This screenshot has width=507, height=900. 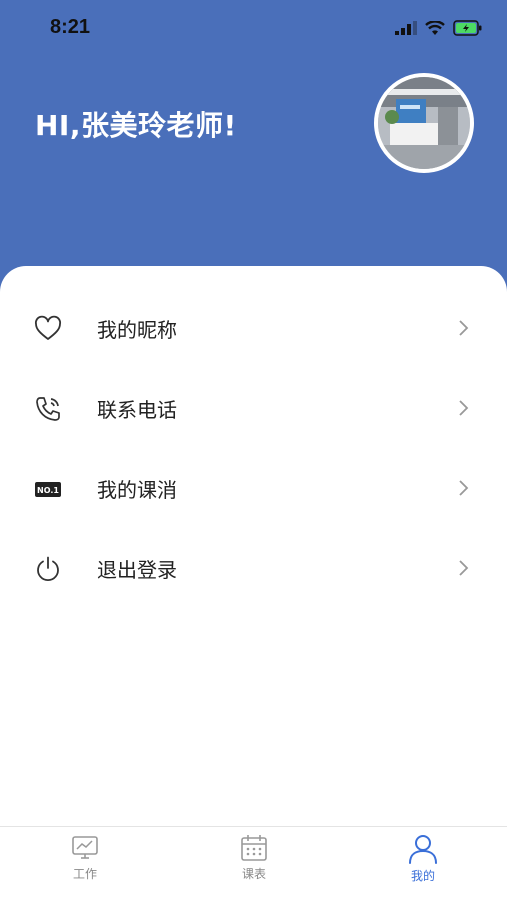 I want to click on menu-item-label: 联系电话, so click(x=137, y=410).